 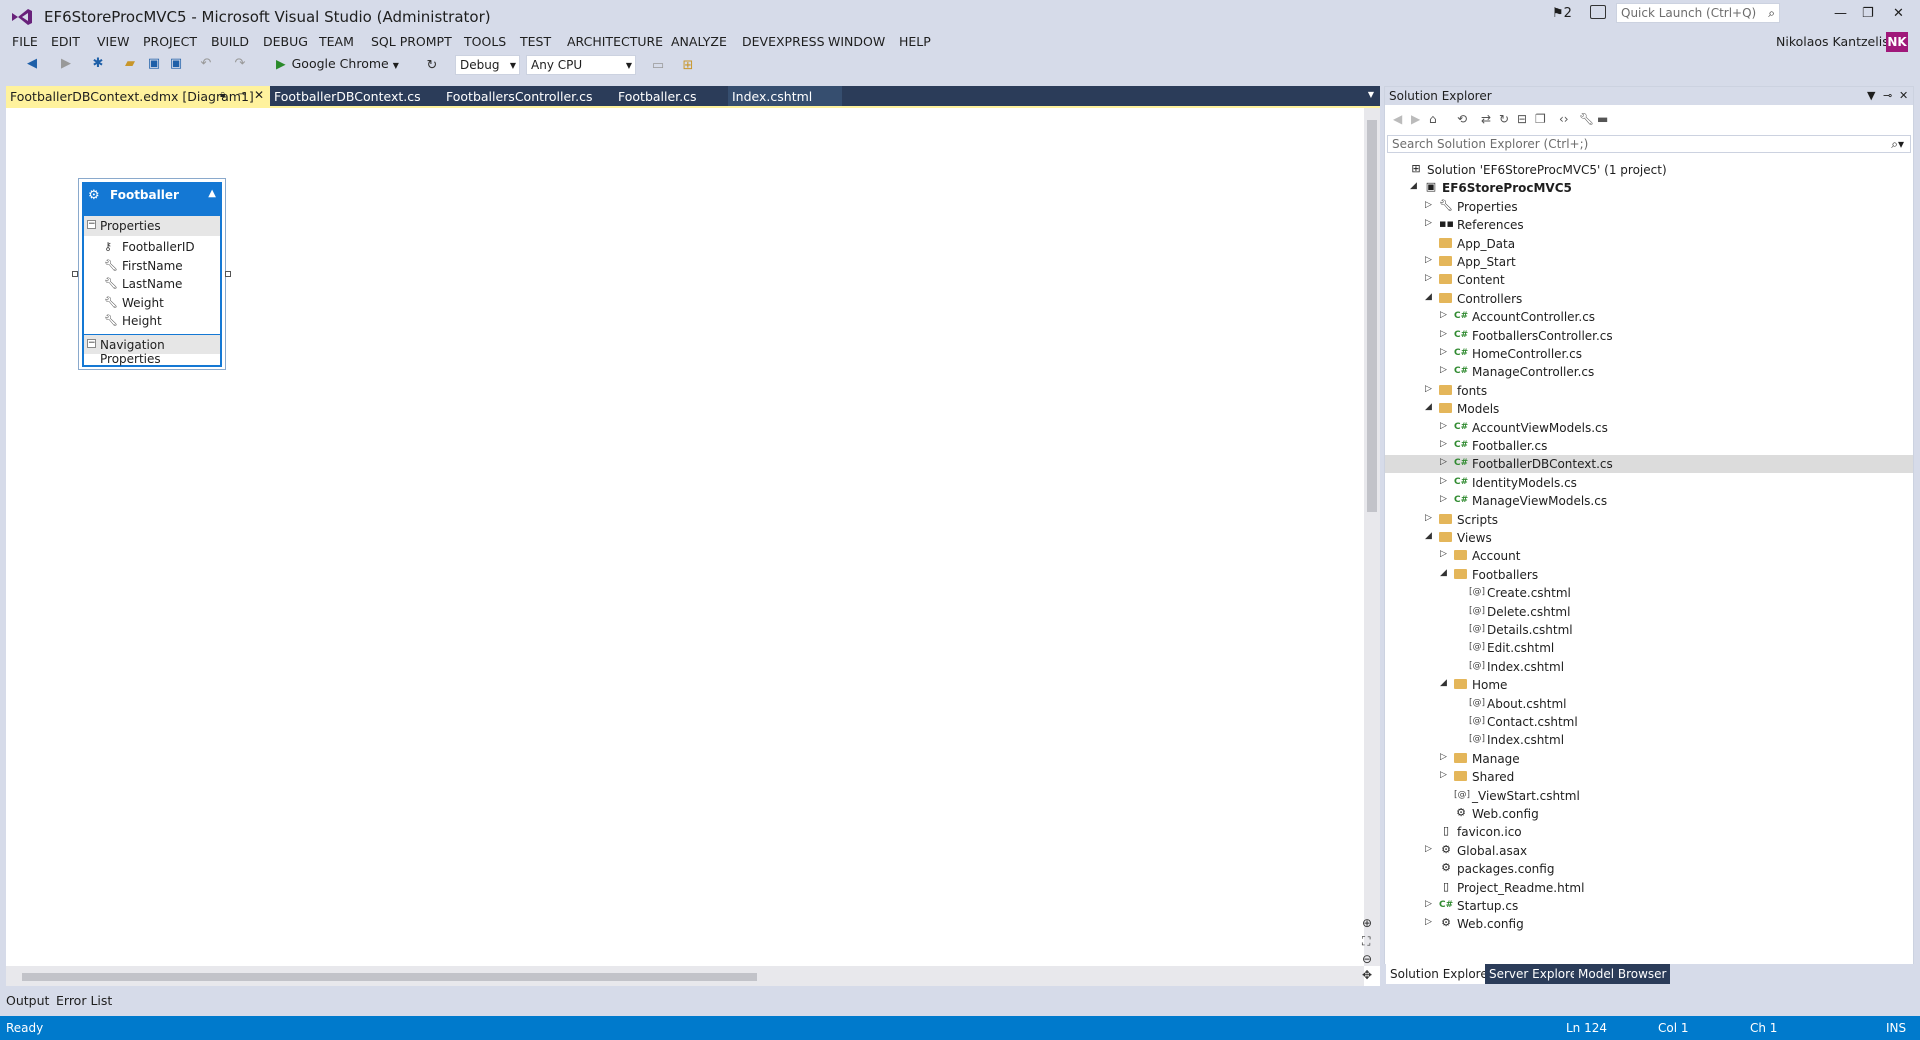 What do you see at coordinates (206, 64) in the screenshot?
I see `undo-icon: ↶` at bounding box center [206, 64].